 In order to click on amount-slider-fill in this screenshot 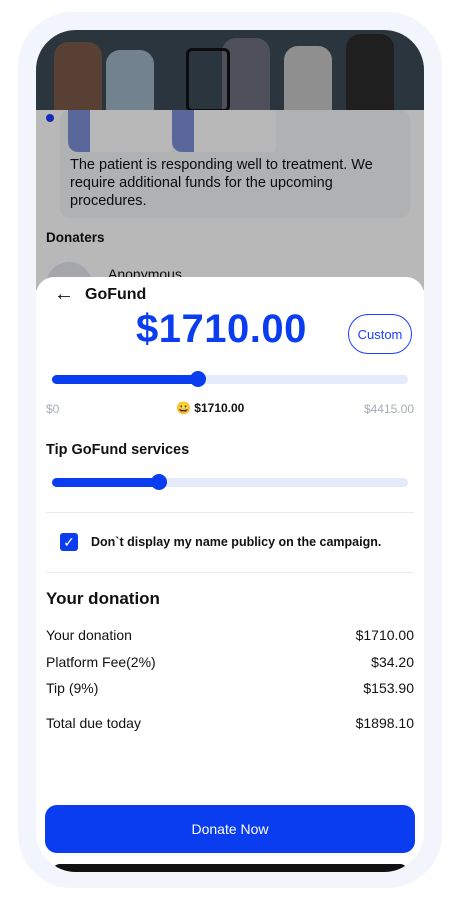, I will do `click(125, 379)`.